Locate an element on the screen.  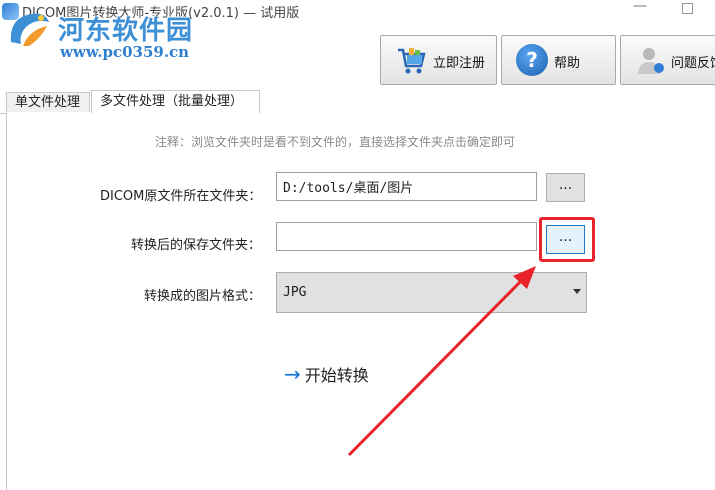
start-convert-button: → 开始转换 is located at coordinates (326, 374).